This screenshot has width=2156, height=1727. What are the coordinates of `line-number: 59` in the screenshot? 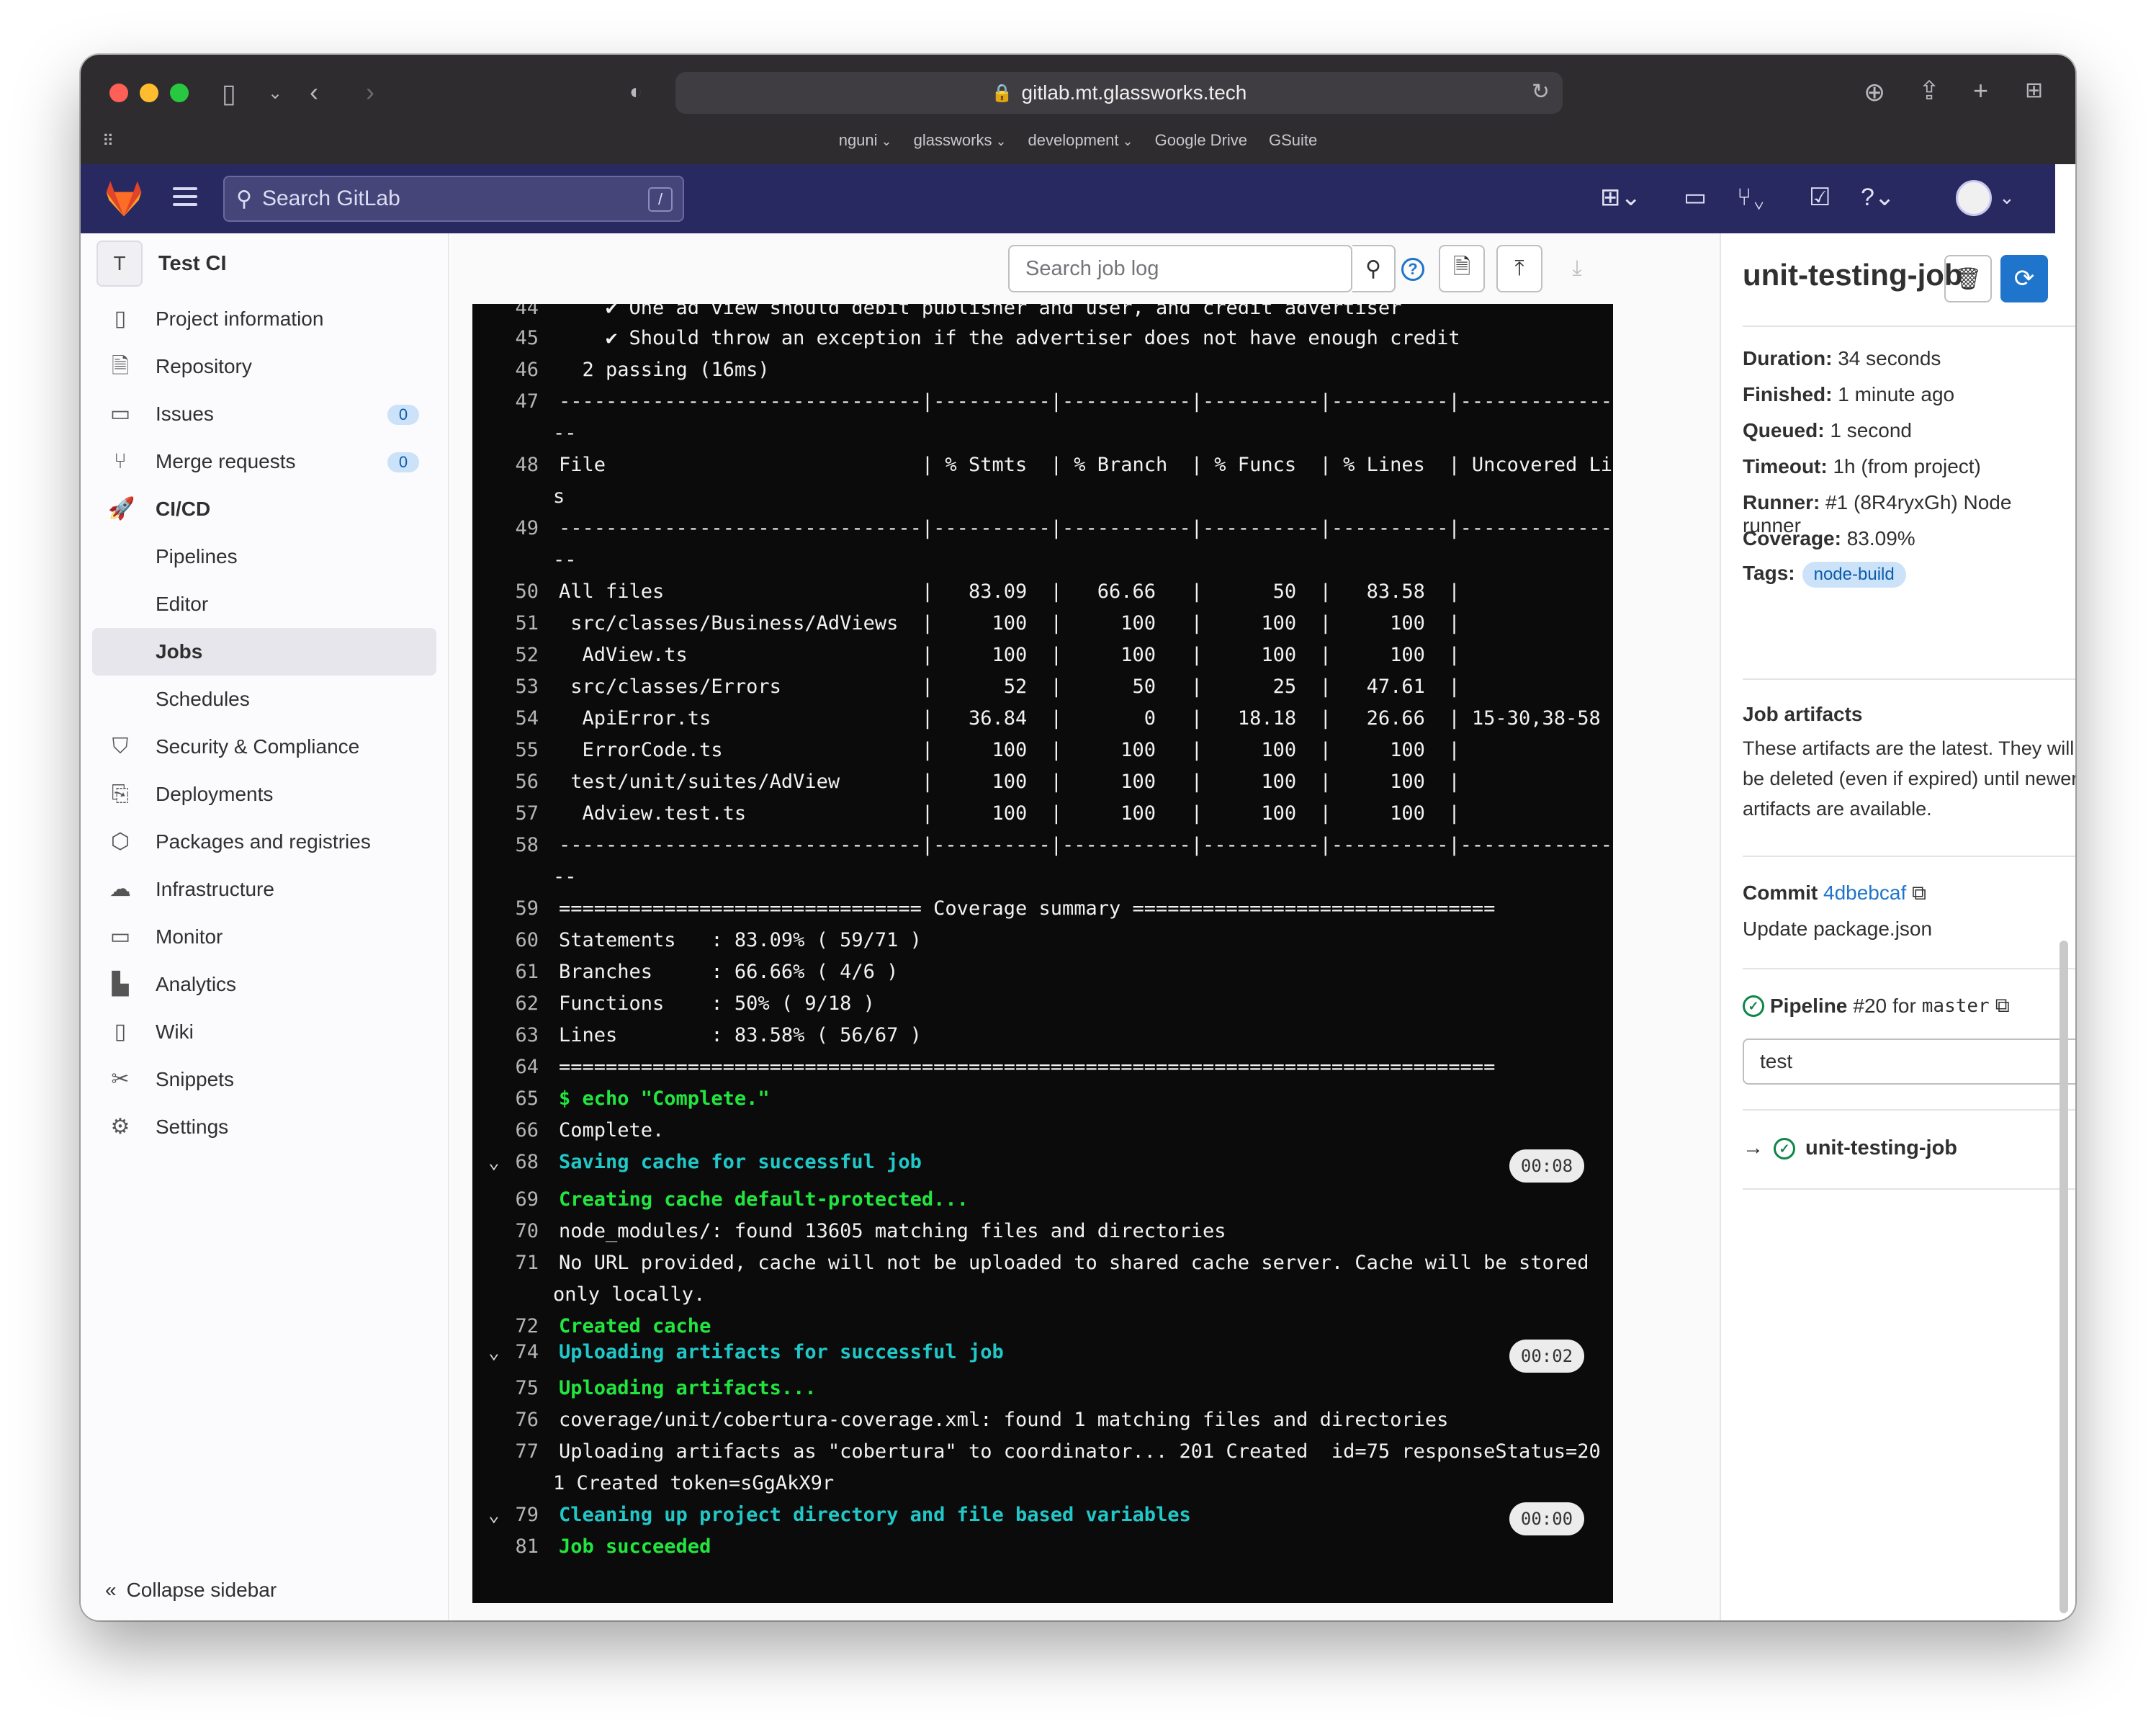 It's located at (515, 908).